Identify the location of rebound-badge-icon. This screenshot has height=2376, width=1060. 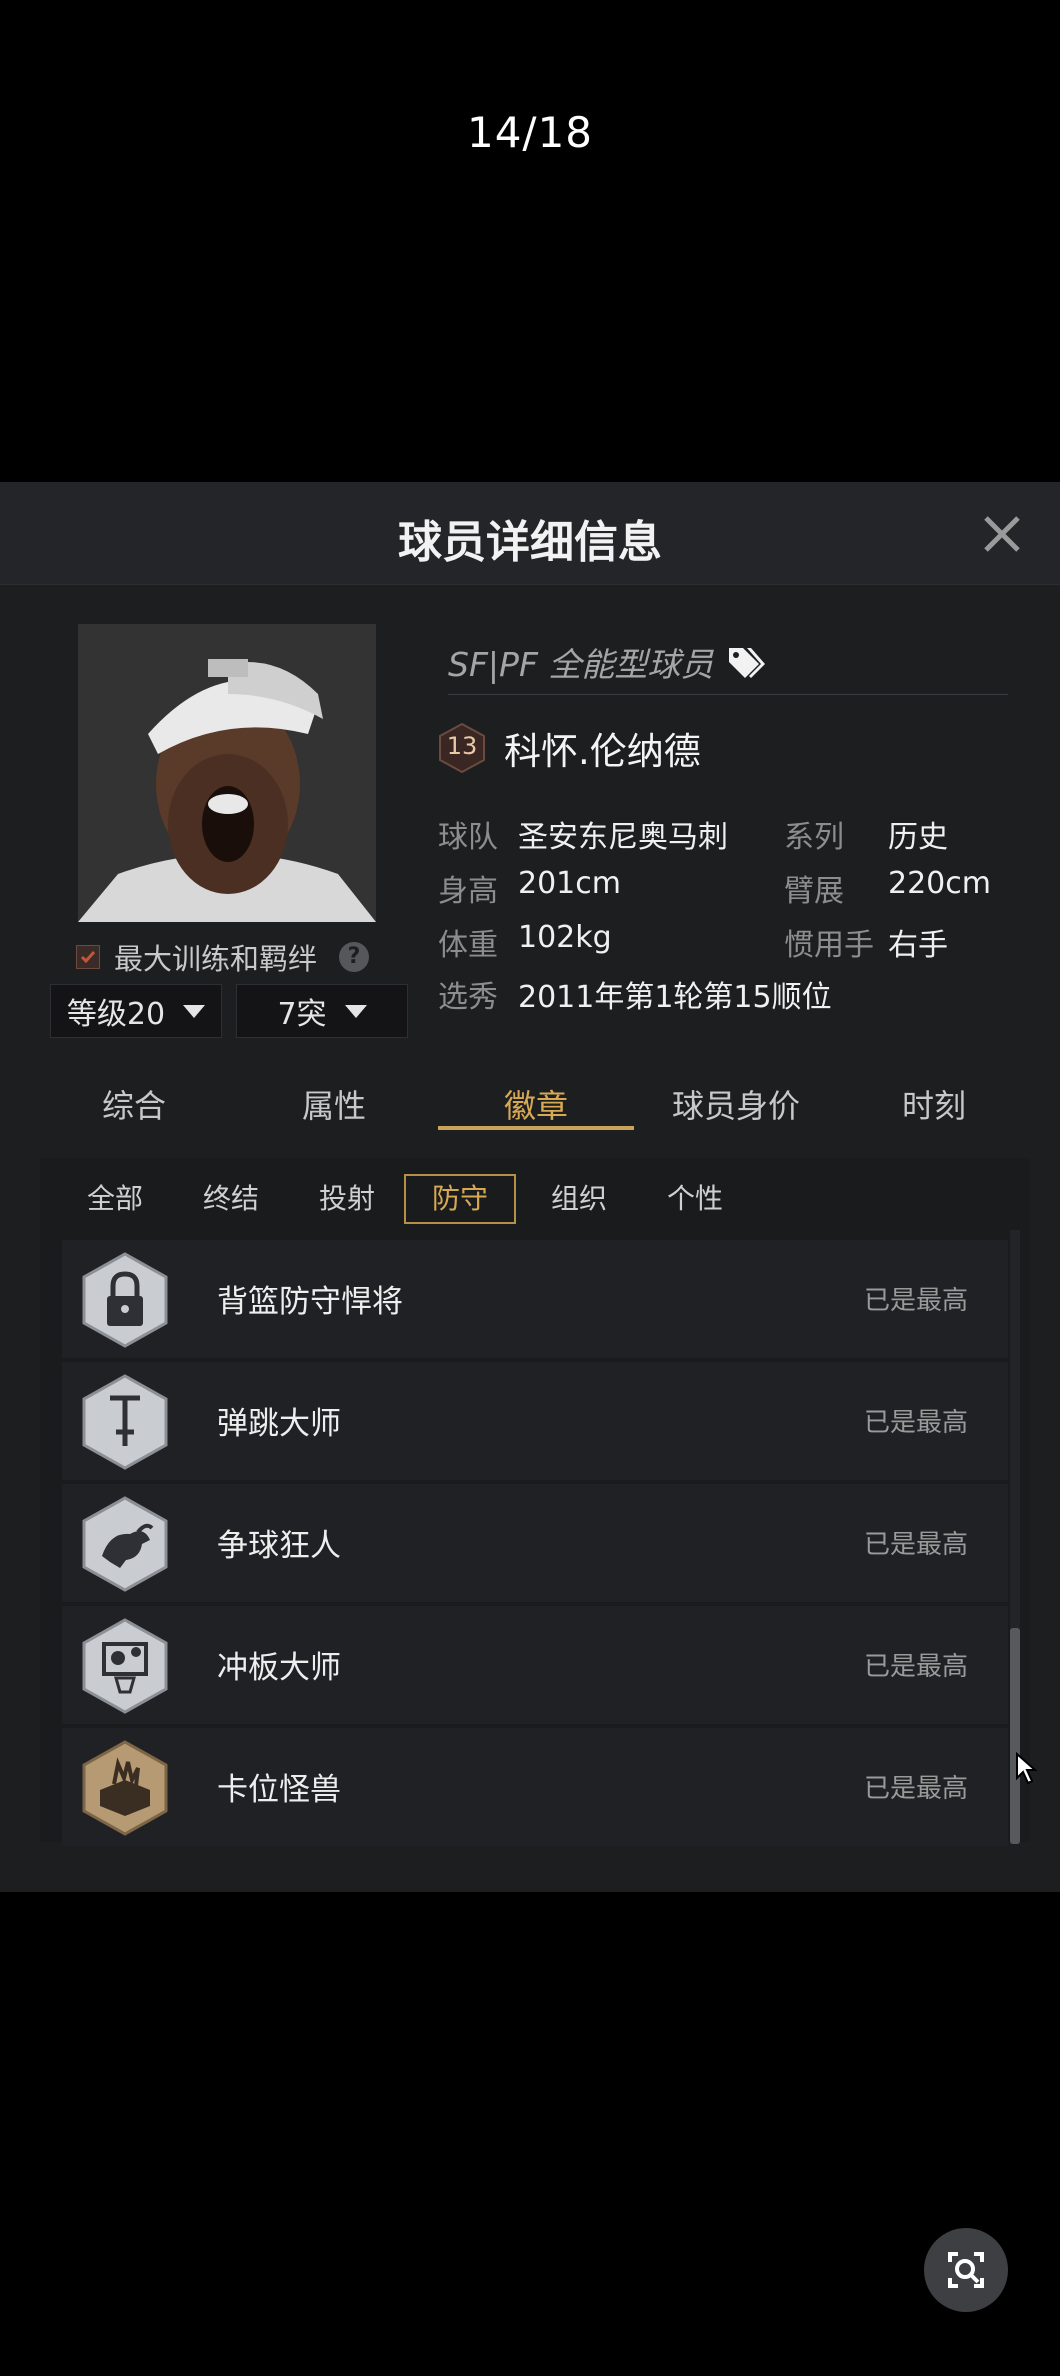
(125, 1666).